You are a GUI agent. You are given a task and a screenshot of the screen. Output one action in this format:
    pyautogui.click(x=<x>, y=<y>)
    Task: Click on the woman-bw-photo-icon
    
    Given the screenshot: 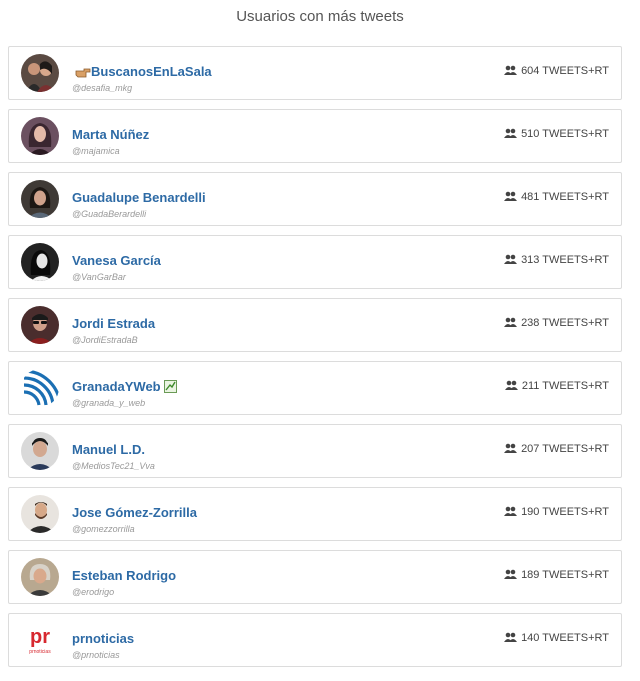 What is the action you would take?
    pyautogui.click(x=40, y=262)
    